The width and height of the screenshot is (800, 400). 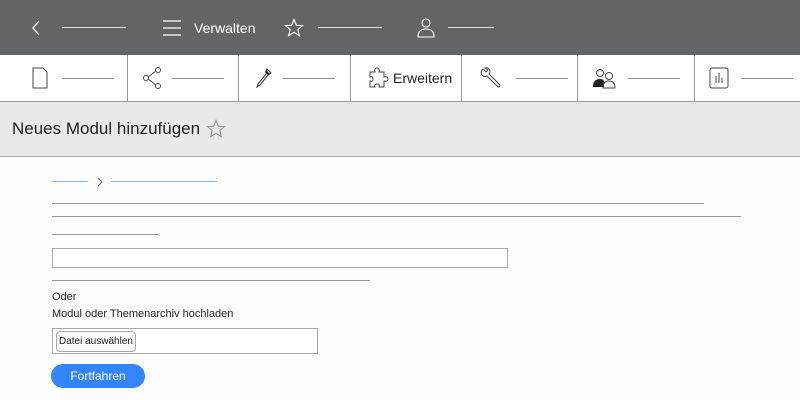 What do you see at coordinates (185, 341) in the screenshot?
I see `file-input: Datei auswählen` at bounding box center [185, 341].